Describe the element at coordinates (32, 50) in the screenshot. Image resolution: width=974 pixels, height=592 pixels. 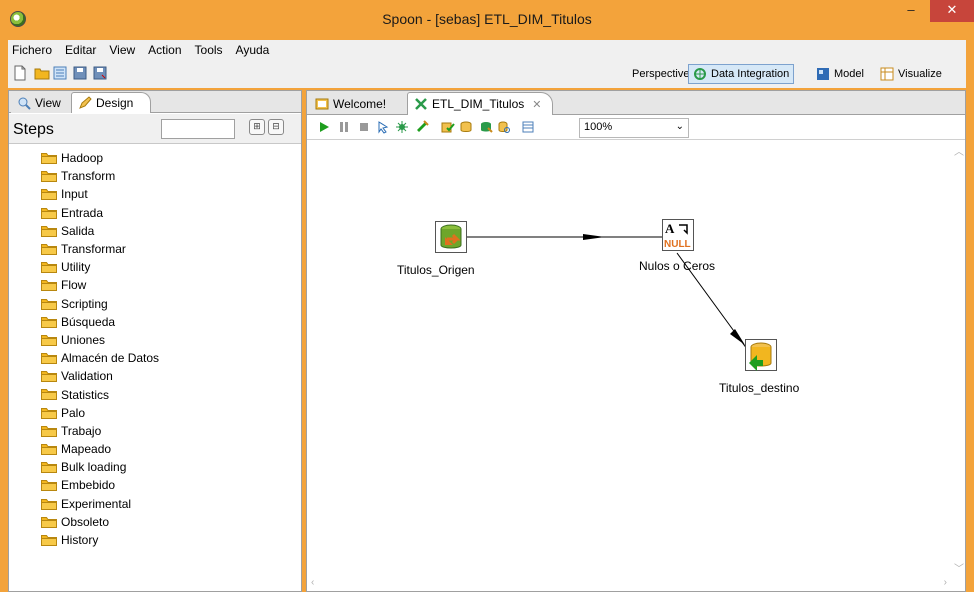
I see `menu-fichero: Fichero` at that location.